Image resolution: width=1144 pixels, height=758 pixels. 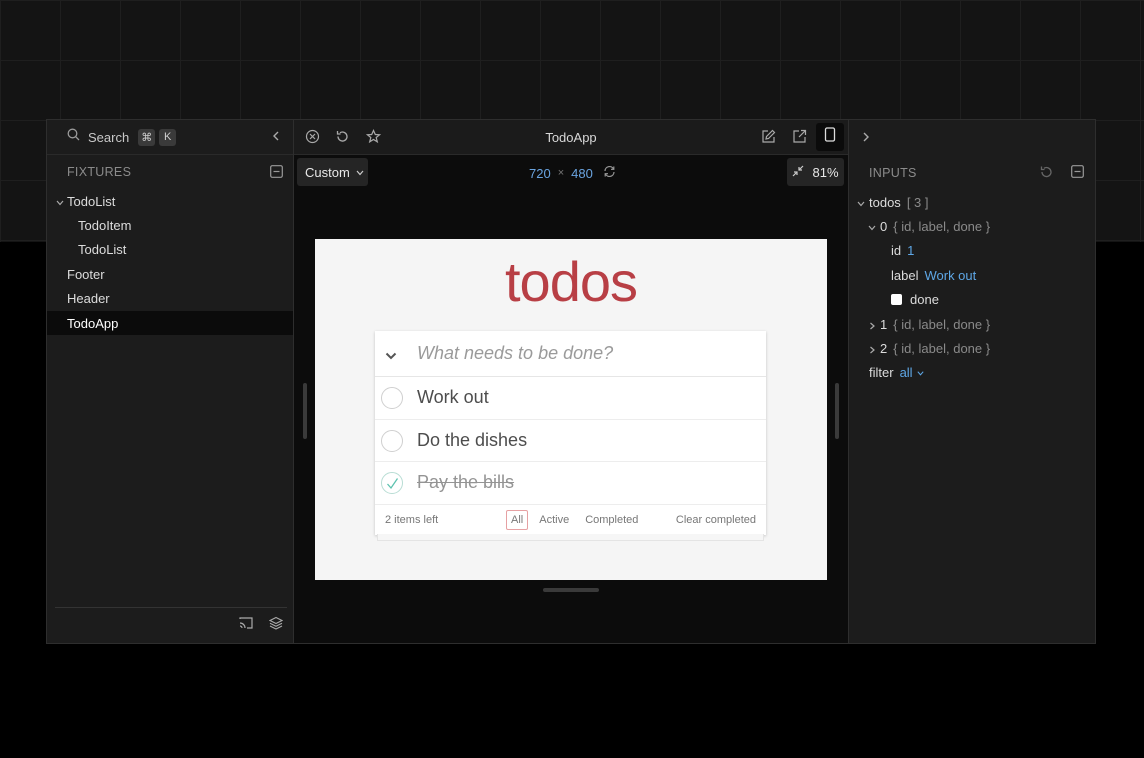 I want to click on input-row-label: label Work out, so click(x=972, y=275).